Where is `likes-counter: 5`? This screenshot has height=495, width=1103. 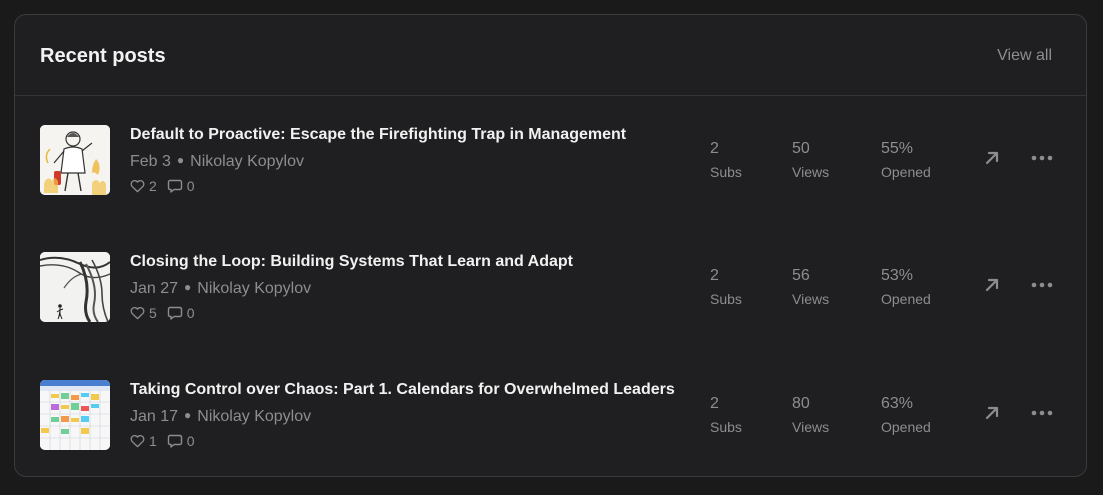 likes-counter: 5 is located at coordinates (143, 313).